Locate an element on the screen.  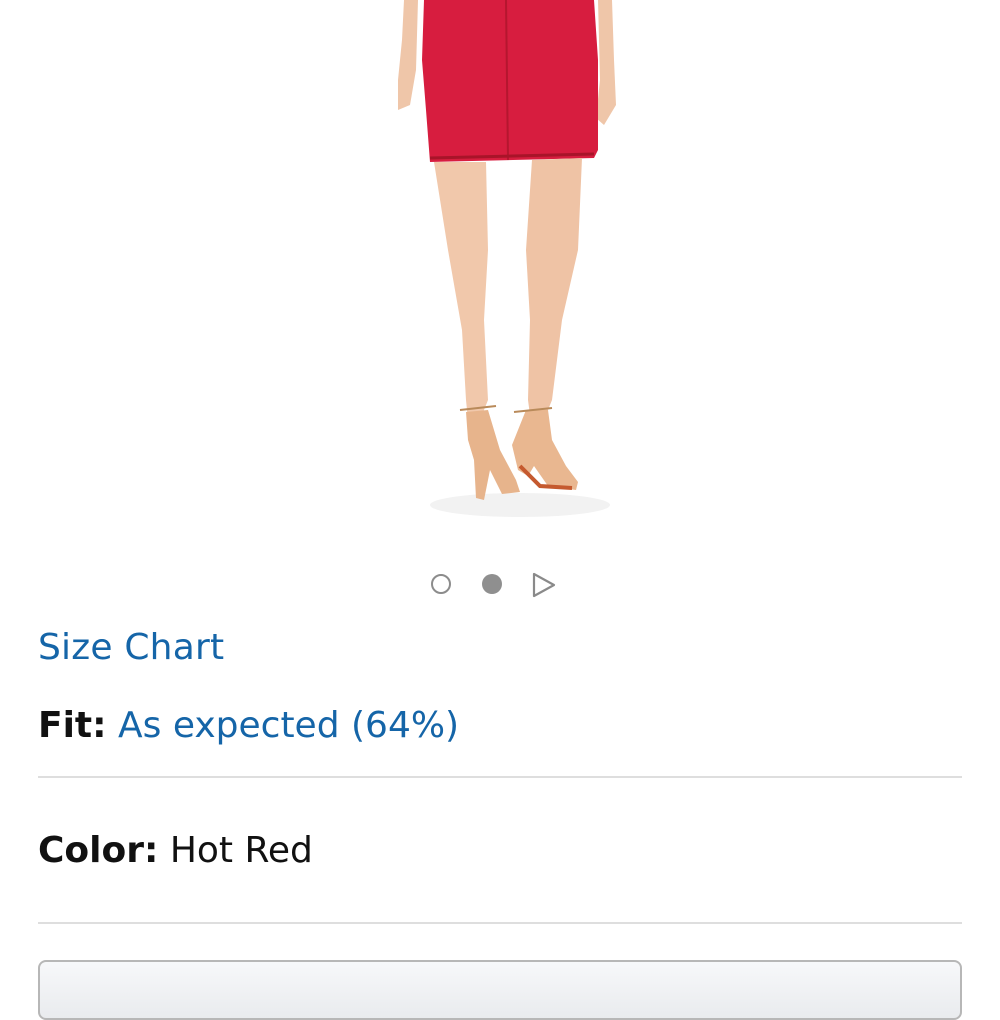
size-chart-link: Size Chart is located at coordinates (131, 648).